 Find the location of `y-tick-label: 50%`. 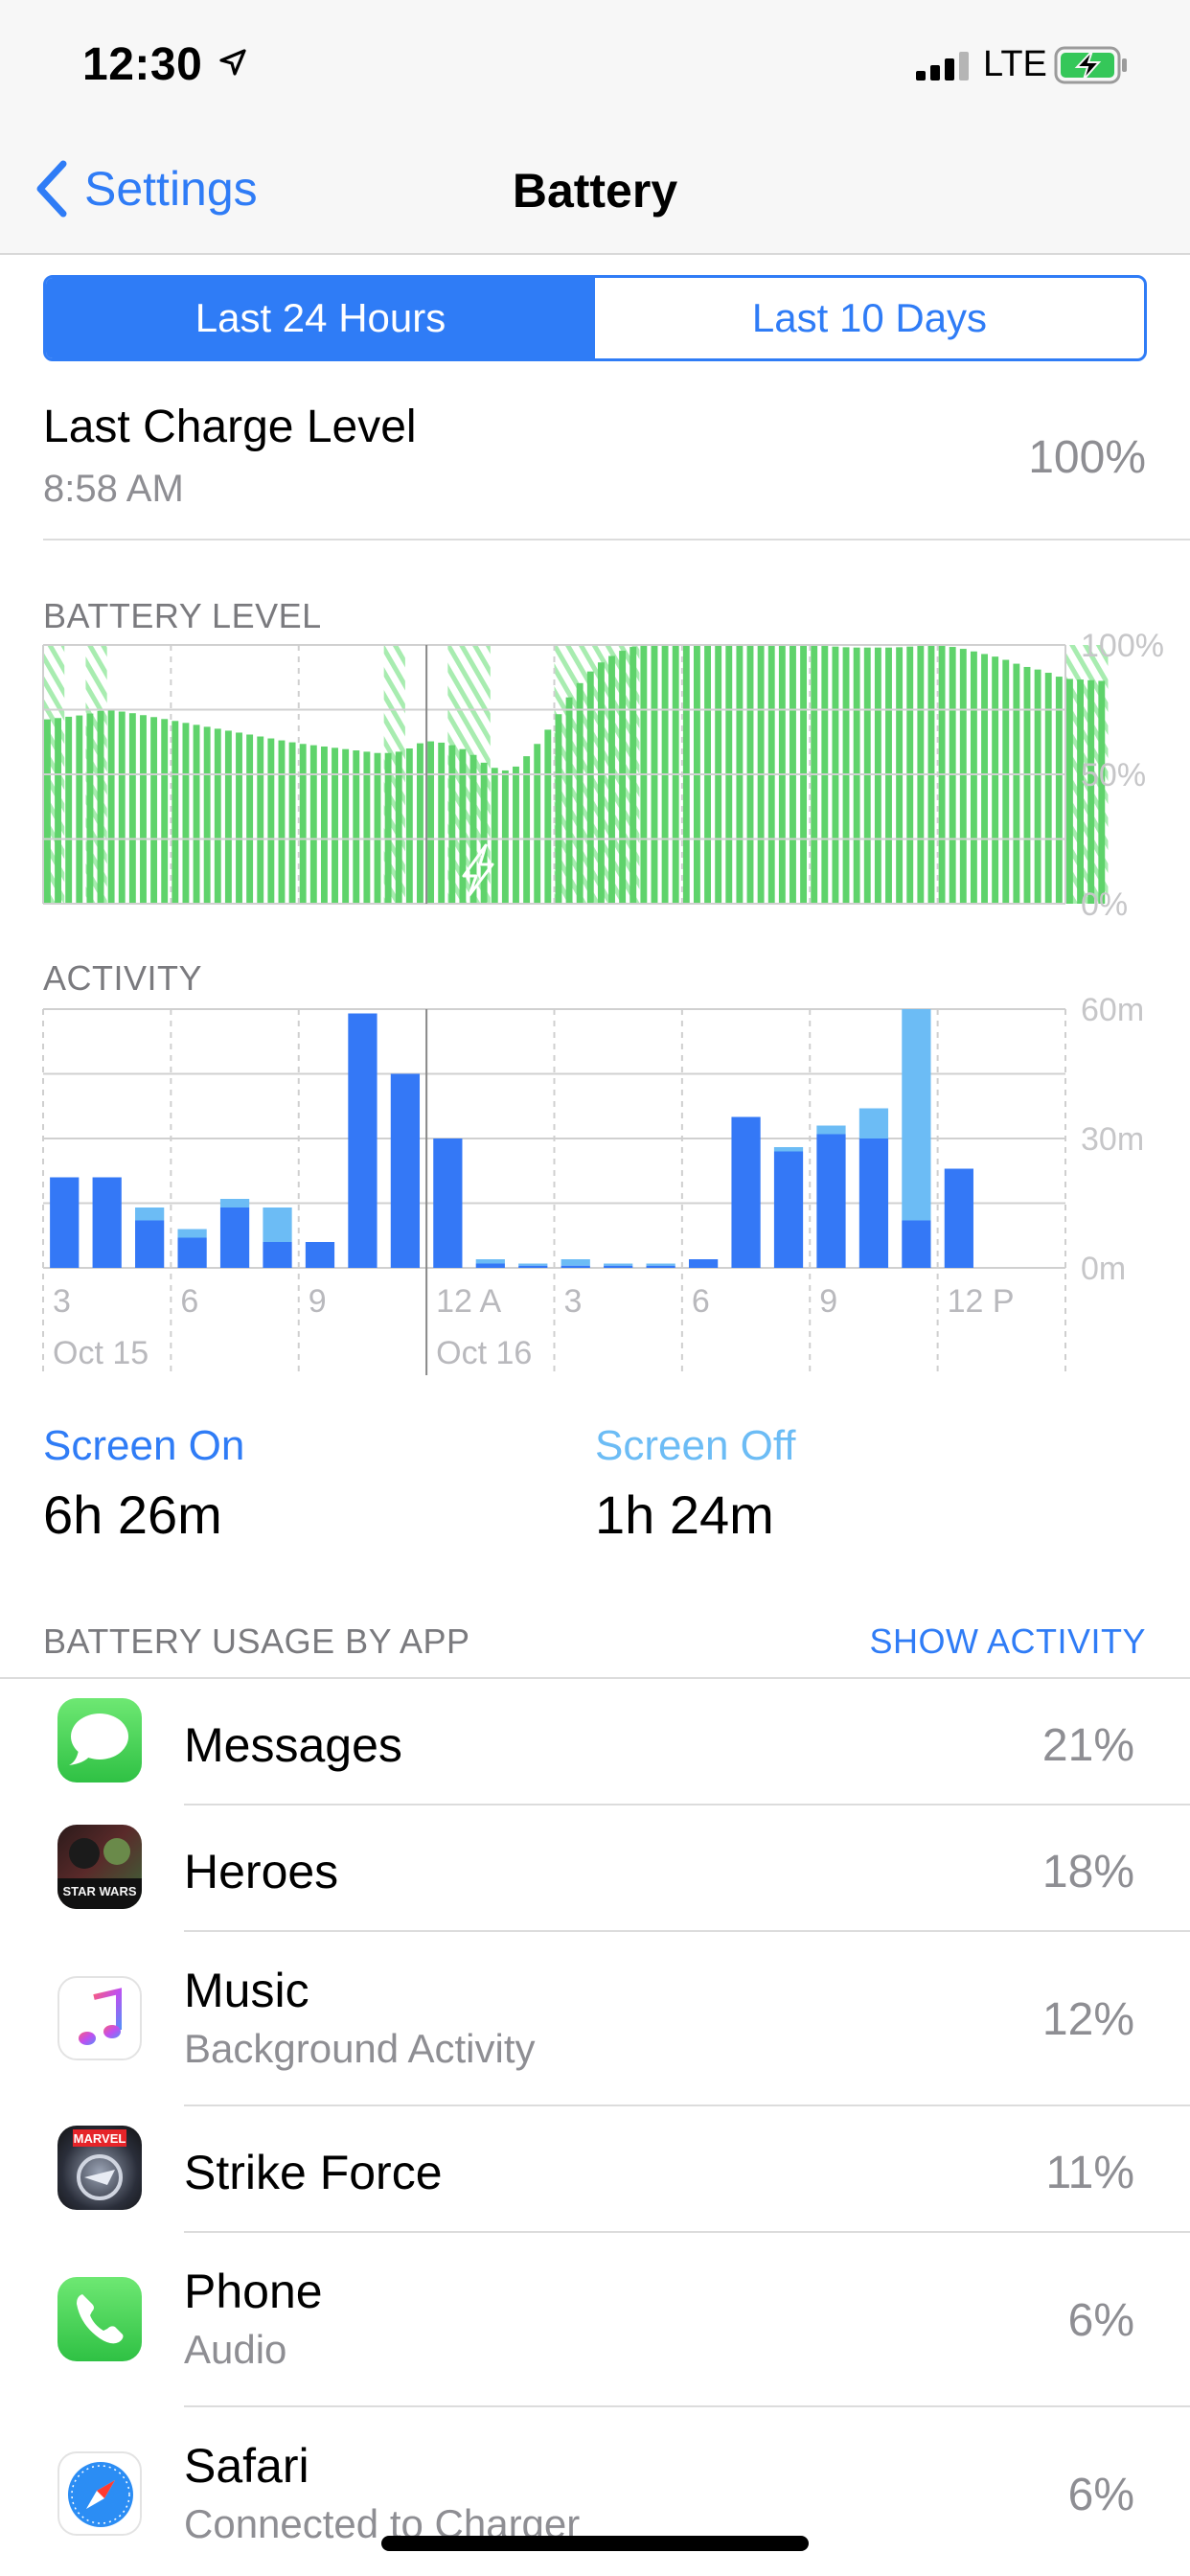

y-tick-label: 50% is located at coordinates (1113, 775).